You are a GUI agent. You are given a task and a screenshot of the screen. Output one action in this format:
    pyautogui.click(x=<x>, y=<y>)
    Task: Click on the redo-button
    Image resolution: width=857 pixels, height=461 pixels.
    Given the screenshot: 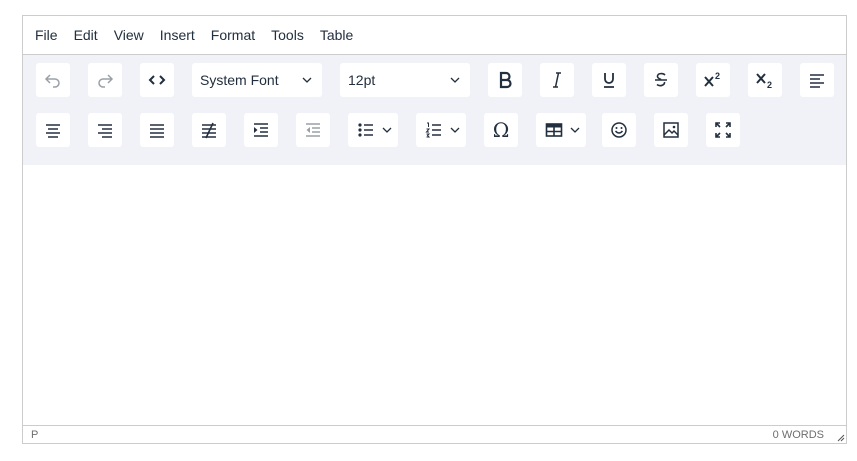 What is the action you would take?
    pyautogui.click(x=105, y=80)
    